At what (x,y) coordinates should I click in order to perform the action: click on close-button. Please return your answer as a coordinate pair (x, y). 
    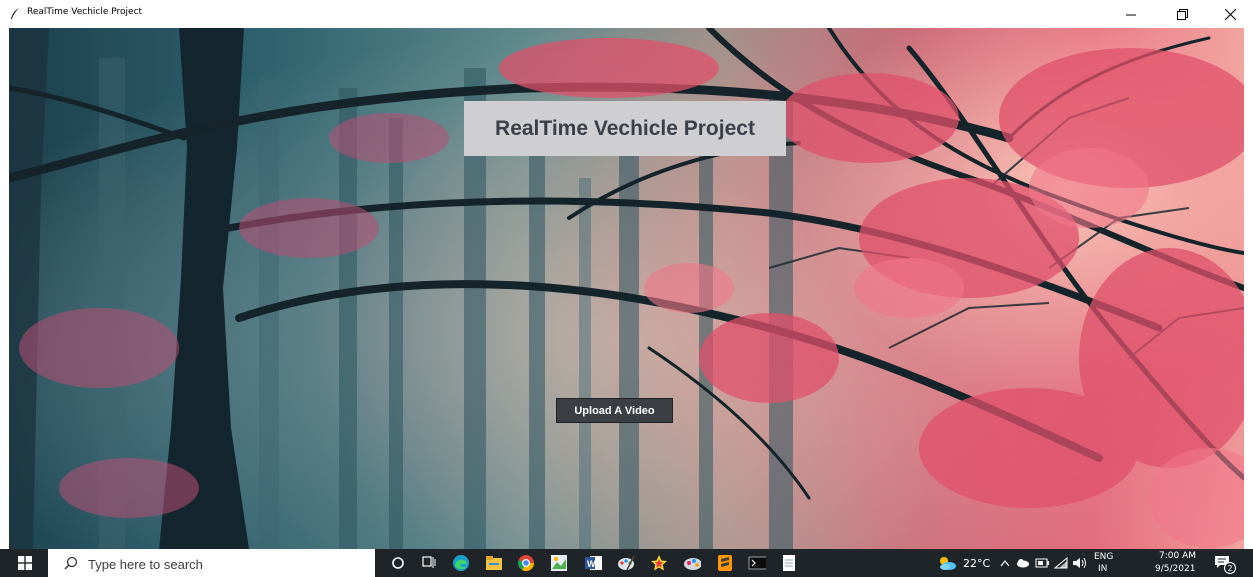
    Looking at the image, I should click on (1230, 14).